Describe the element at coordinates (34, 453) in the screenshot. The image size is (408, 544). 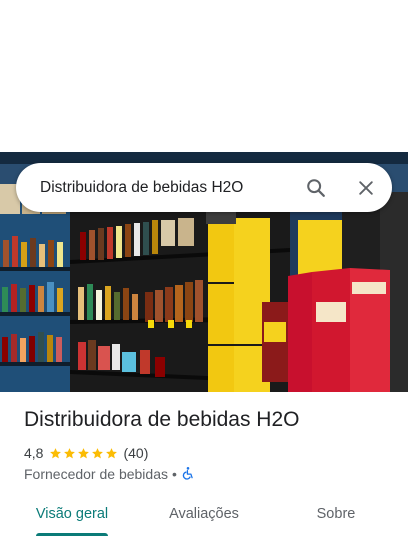
I see `rating-value: 4,8` at that location.